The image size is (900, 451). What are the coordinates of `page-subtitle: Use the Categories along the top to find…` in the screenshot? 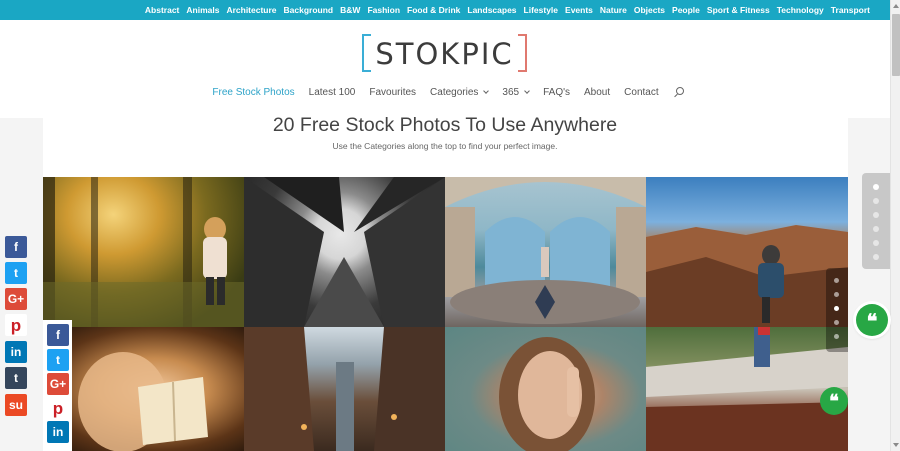 It's located at (445, 146).